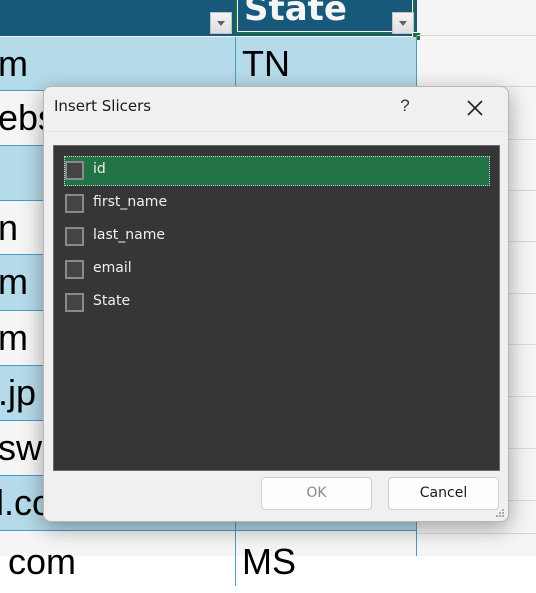 Image resolution: width=536 pixels, height=593 pixels. Describe the element at coordinates (14, 63) in the screenshot. I see `cell-text: m` at that location.